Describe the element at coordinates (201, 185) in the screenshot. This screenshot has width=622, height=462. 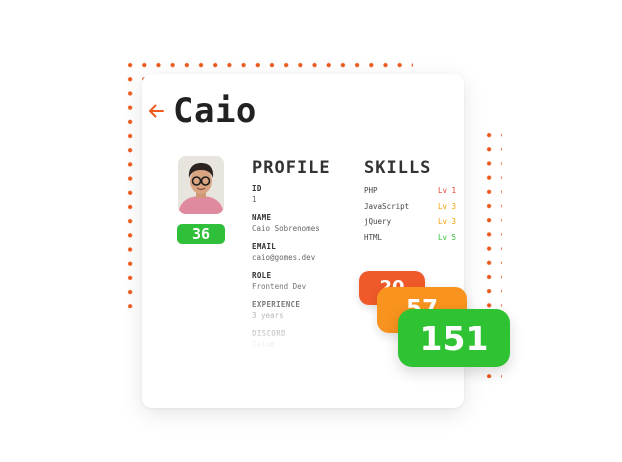
I see `profile-photo-icon` at that location.